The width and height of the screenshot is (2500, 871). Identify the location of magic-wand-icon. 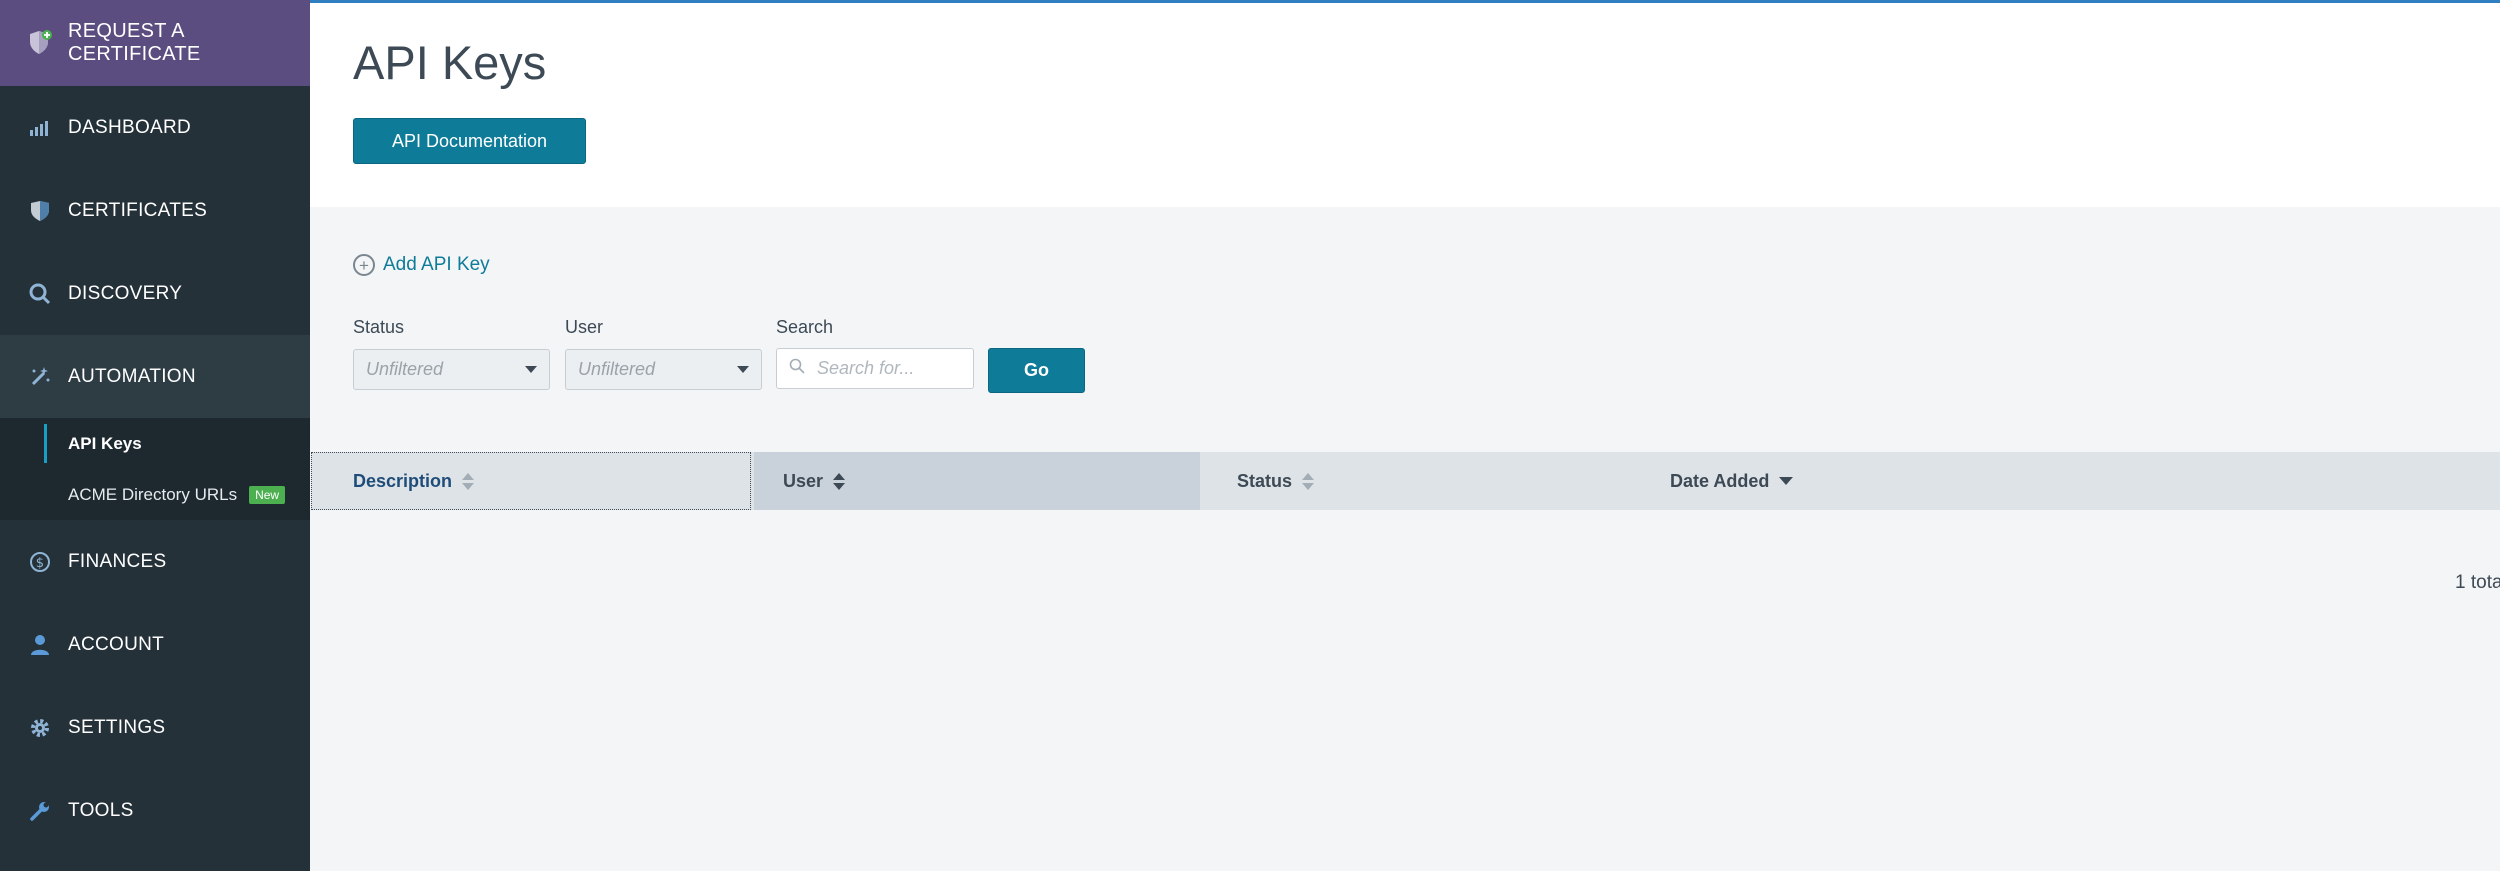
(40, 377).